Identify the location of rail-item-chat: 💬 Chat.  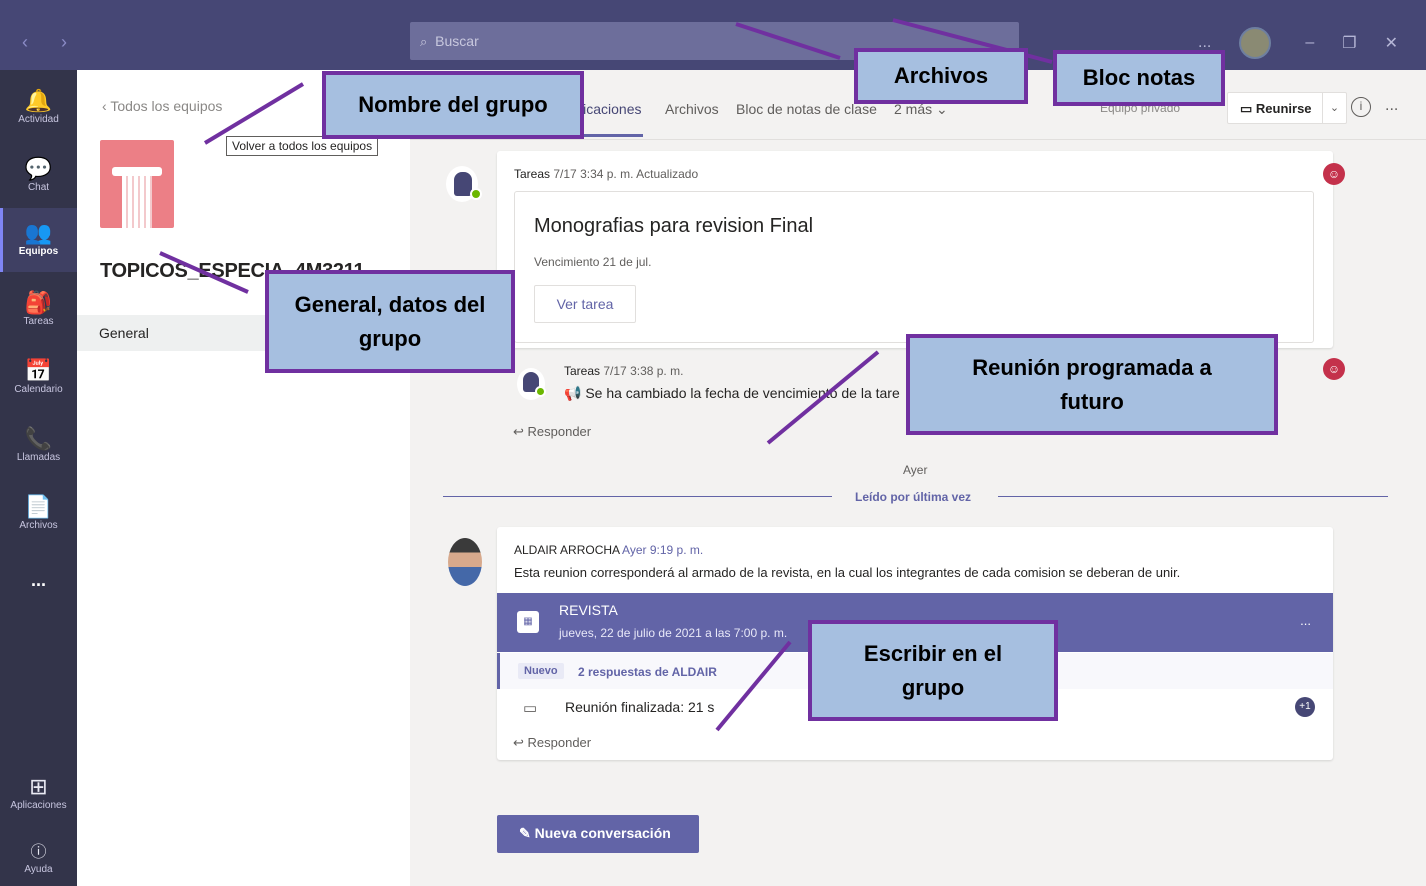
(38, 177).